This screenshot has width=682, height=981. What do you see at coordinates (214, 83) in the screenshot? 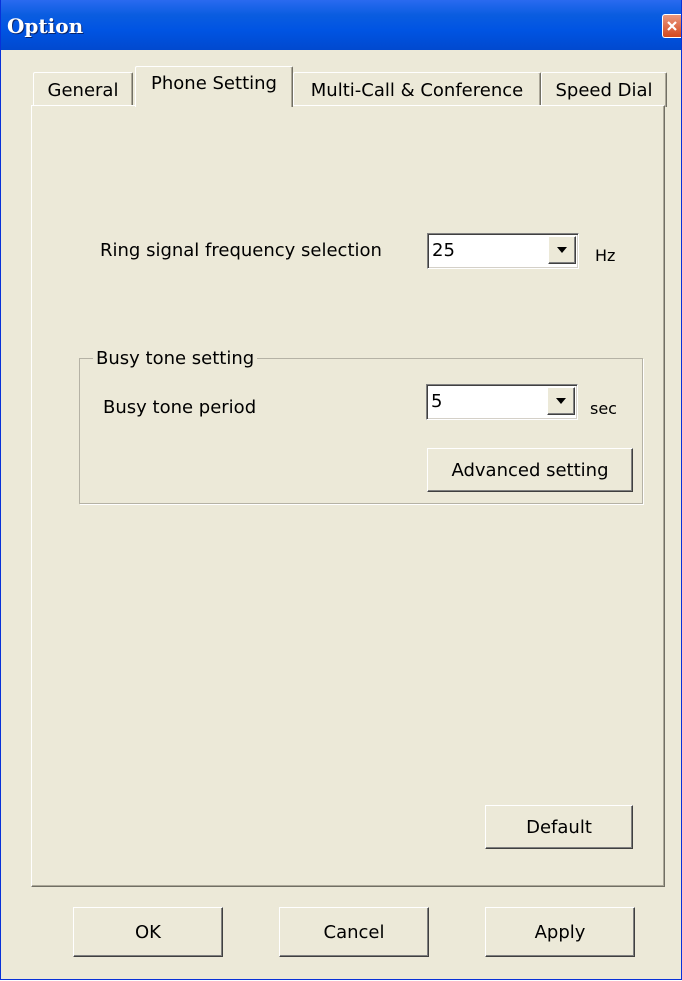
I see `tab-phone-setting-label: Phone Setting` at bounding box center [214, 83].